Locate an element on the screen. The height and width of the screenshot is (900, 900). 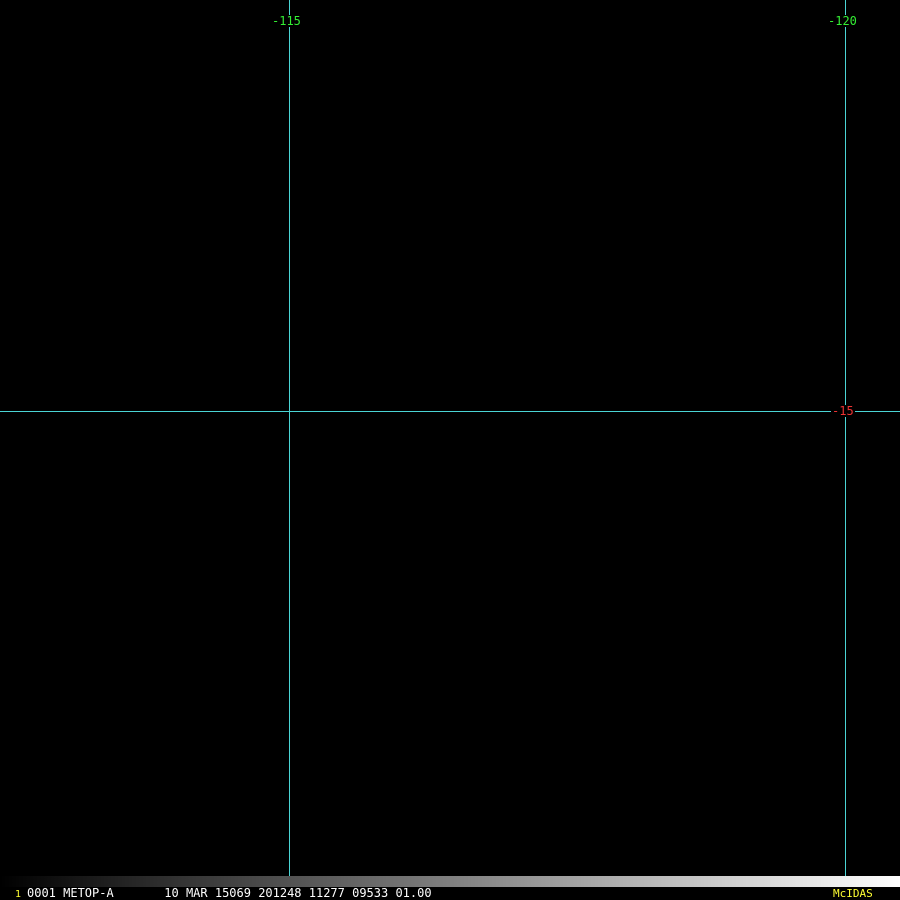
latitude-label-minus-15: -15 is located at coordinates (843, 411).